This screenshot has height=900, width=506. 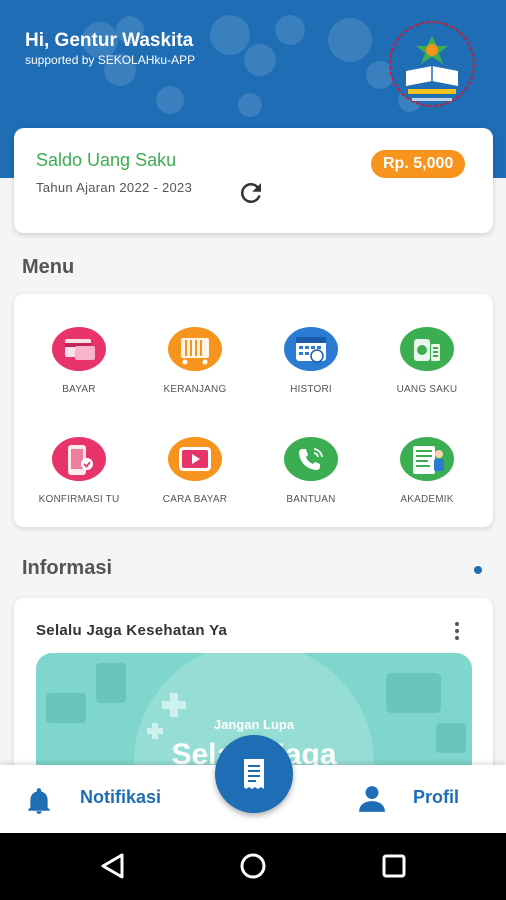 I want to click on call-icon, so click(x=311, y=459).